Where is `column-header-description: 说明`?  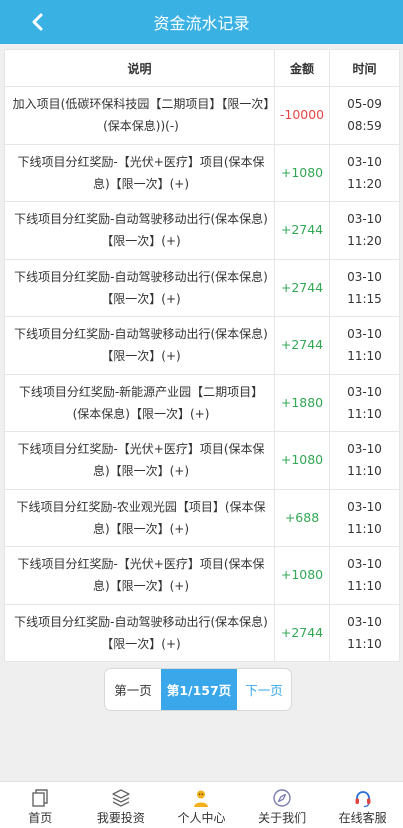
column-header-description: 说明 is located at coordinates (139, 68).